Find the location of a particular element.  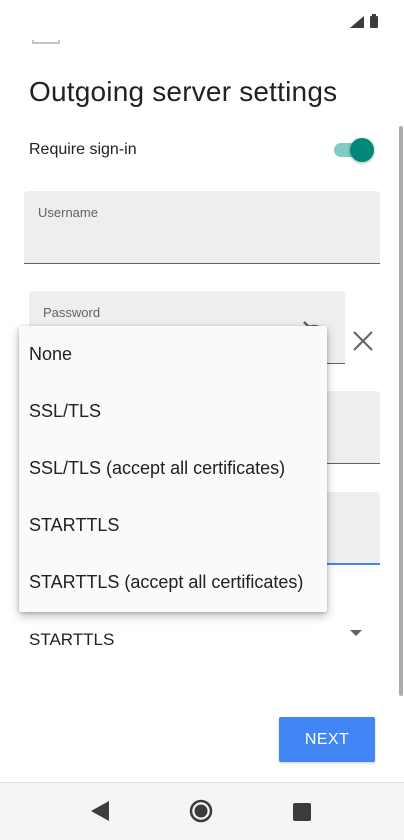

navigation-bar is located at coordinates (202, 811).